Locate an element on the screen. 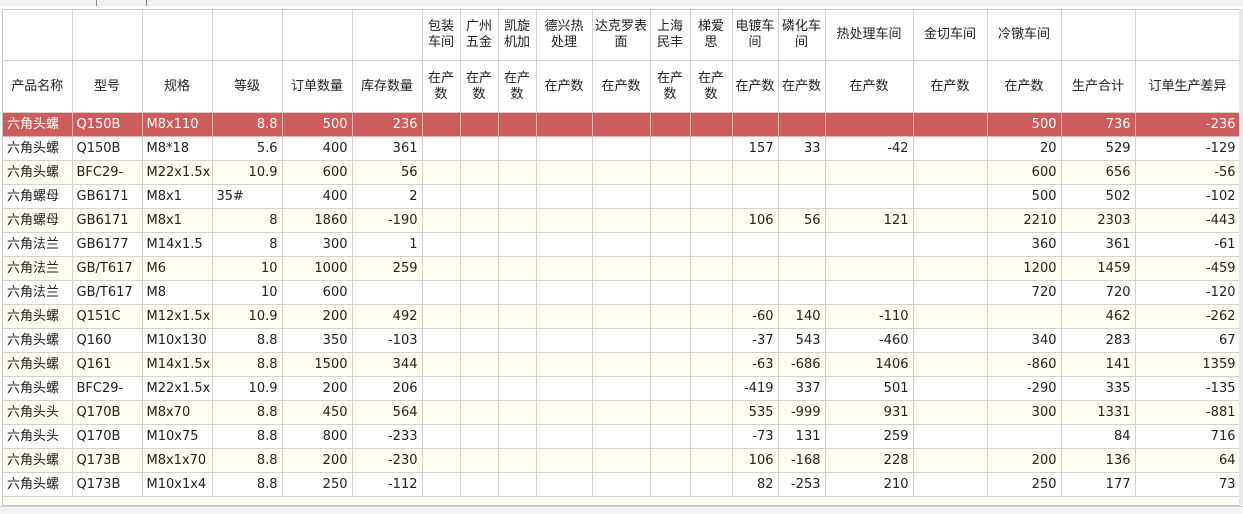 Image resolution: width=1243 pixels, height=514 pixels. cell-spec: M10x130 is located at coordinates (177, 340).